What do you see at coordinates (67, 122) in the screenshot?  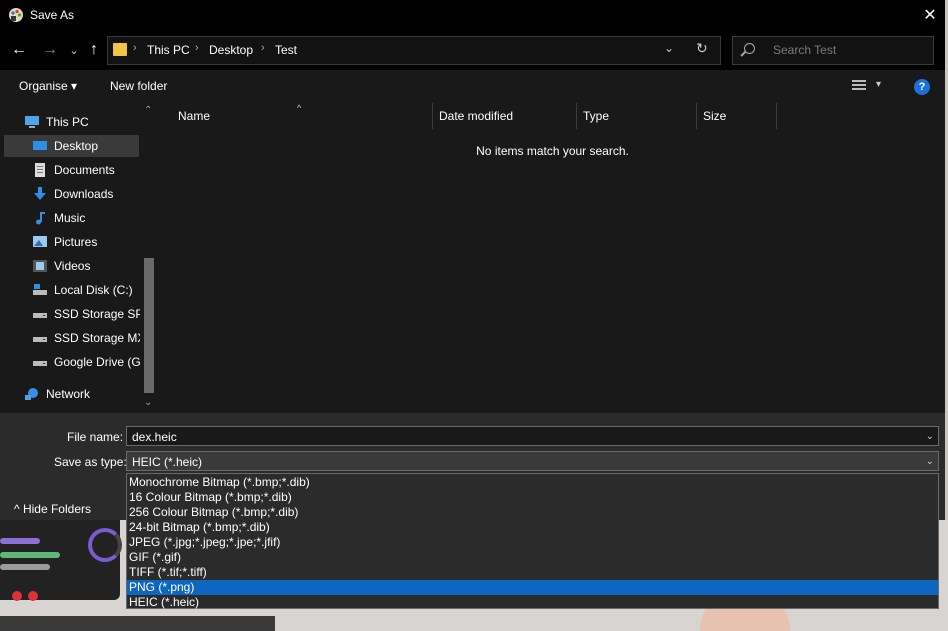 I see `sidebar-item-label: This PC` at bounding box center [67, 122].